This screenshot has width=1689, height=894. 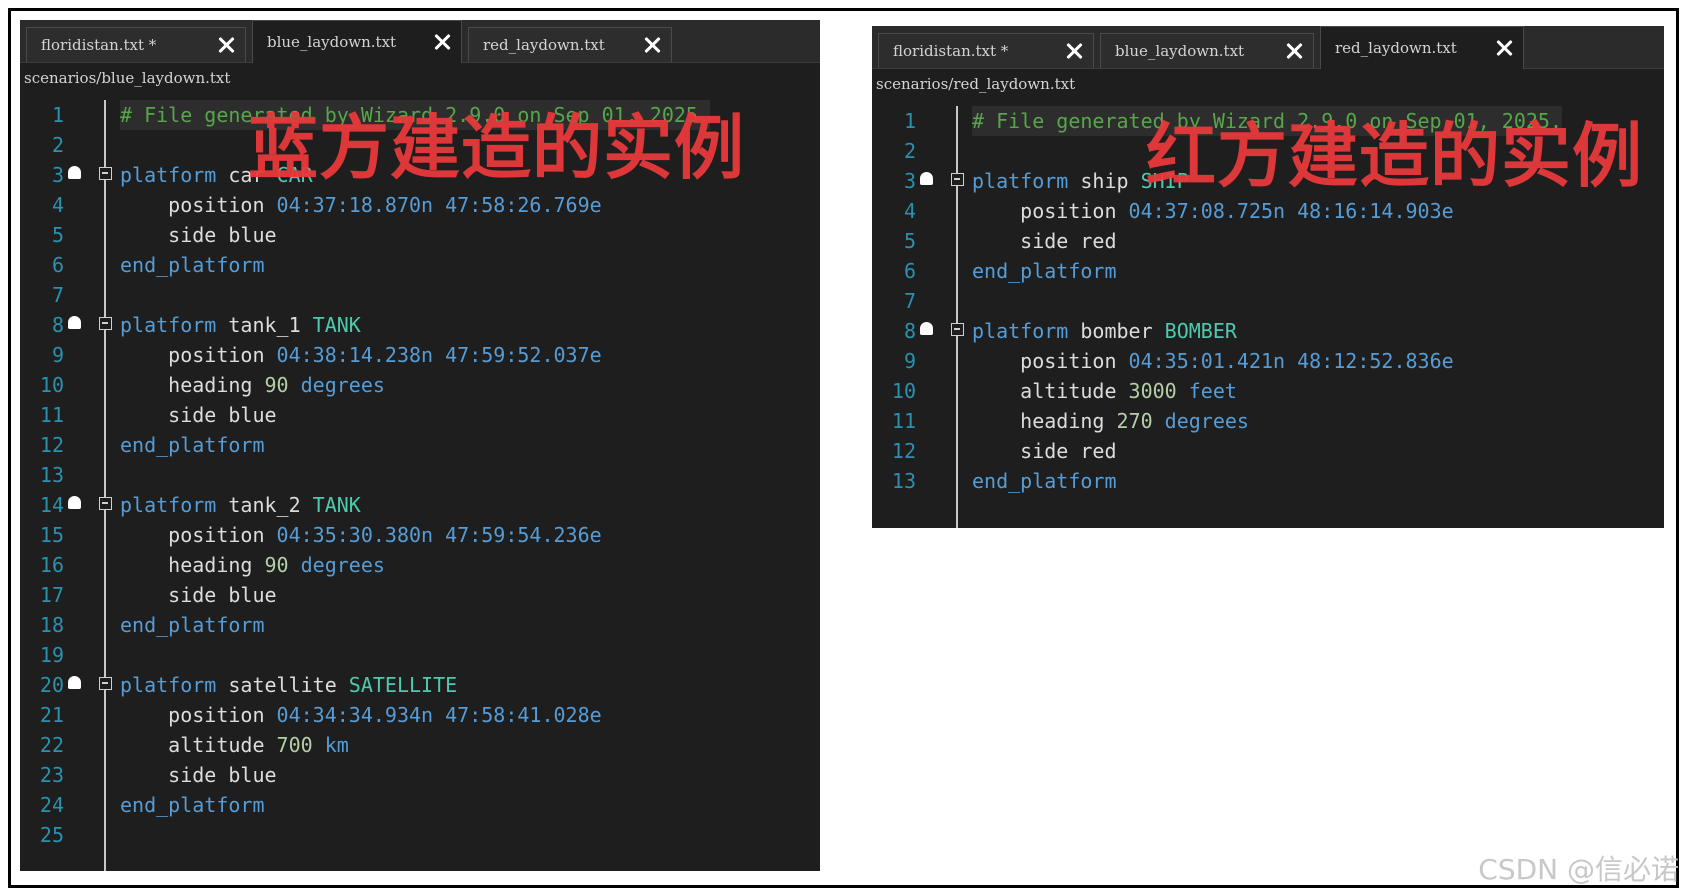 What do you see at coordinates (420, 295) in the screenshot?
I see `code-line: 7` at bounding box center [420, 295].